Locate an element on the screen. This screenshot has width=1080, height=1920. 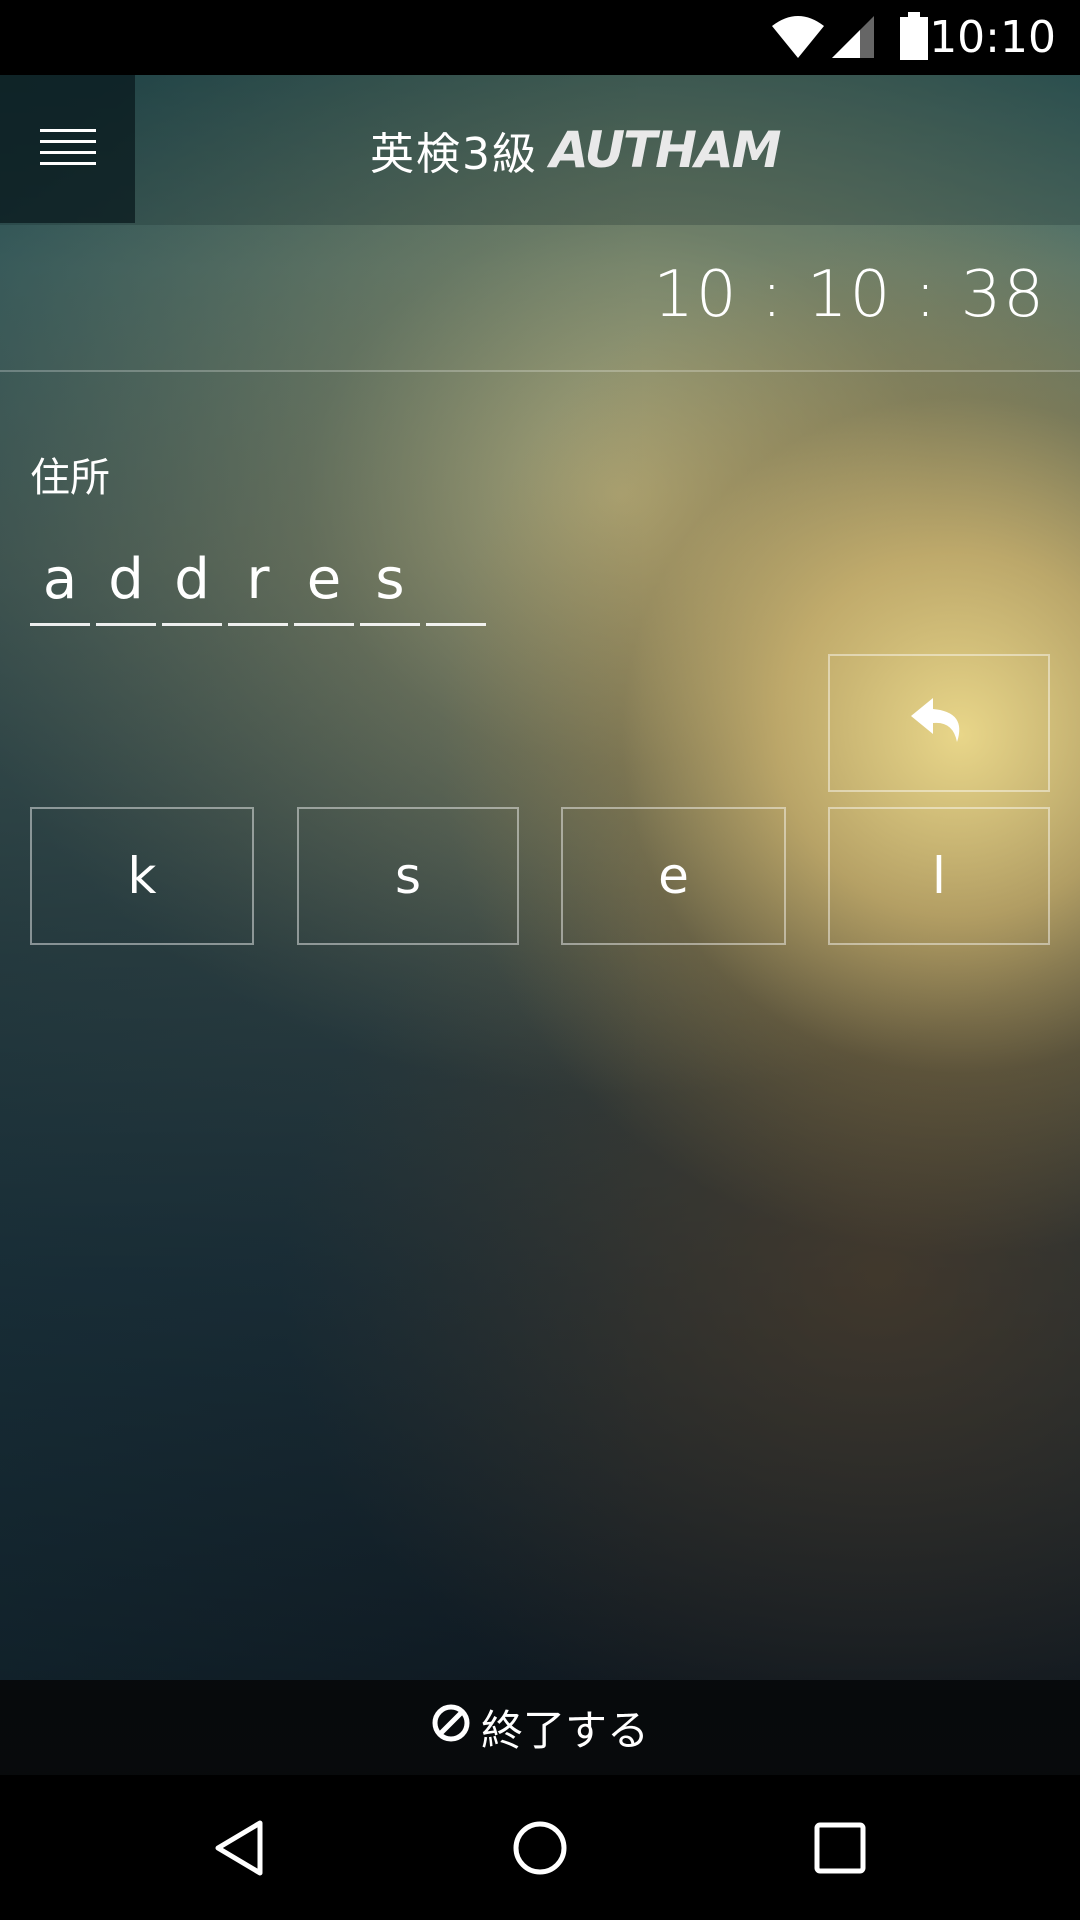
letter-key-e: e is located at coordinates (673, 876).